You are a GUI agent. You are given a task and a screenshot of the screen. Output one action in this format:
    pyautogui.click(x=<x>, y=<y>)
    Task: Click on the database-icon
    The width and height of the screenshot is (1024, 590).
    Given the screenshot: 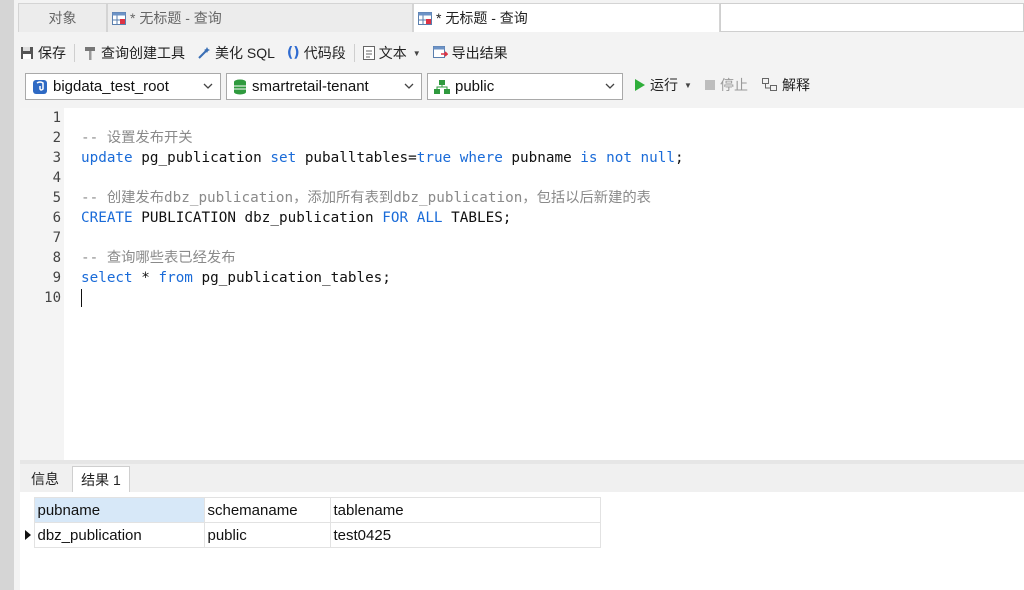 What is the action you would take?
    pyautogui.click(x=240, y=86)
    